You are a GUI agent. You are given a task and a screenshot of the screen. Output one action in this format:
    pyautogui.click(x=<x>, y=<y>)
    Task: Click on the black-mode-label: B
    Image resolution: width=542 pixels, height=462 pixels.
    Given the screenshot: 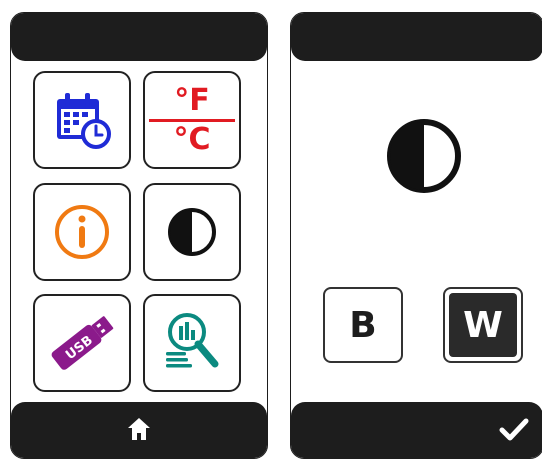 What is the action you would take?
    pyautogui.click(x=363, y=325)
    